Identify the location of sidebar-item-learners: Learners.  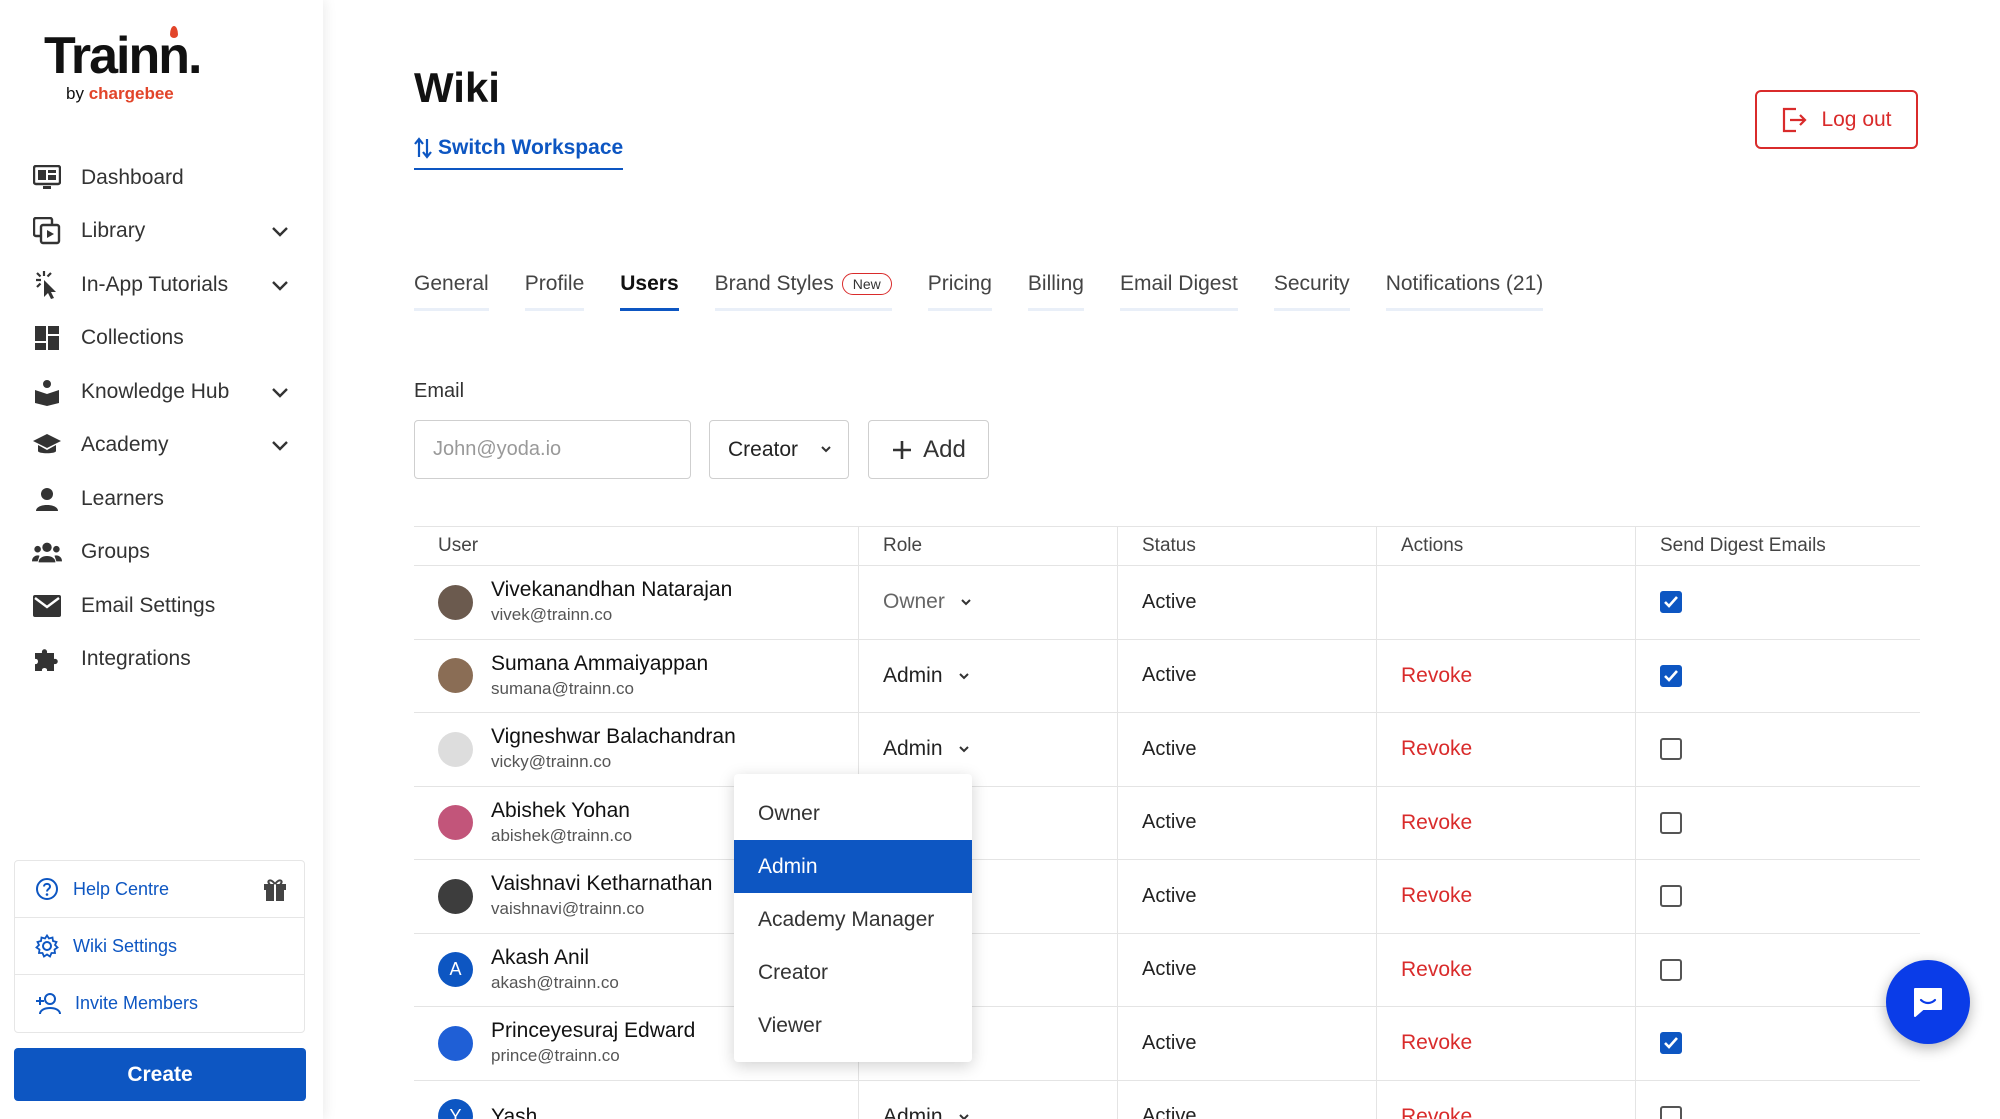
(162, 499).